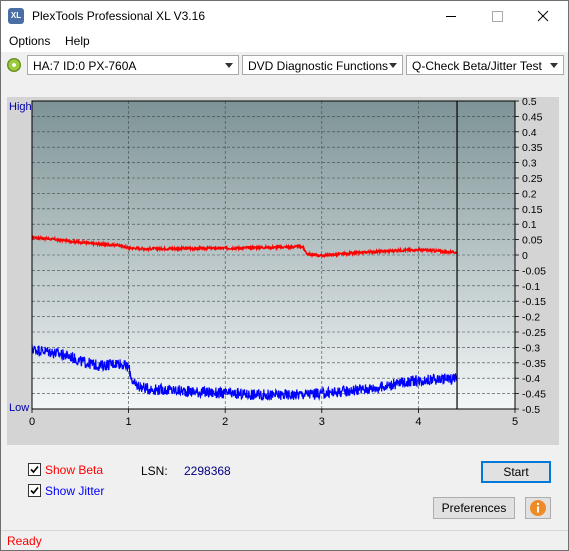 The width and height of the screenshot is (569, 551). I want to click on y-tick-label: -0.4, so click(531, 379).